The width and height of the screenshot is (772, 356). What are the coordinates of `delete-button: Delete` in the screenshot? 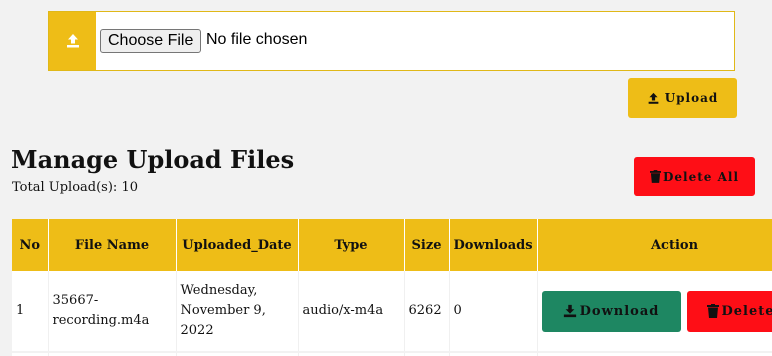 It's located at (729, 311).